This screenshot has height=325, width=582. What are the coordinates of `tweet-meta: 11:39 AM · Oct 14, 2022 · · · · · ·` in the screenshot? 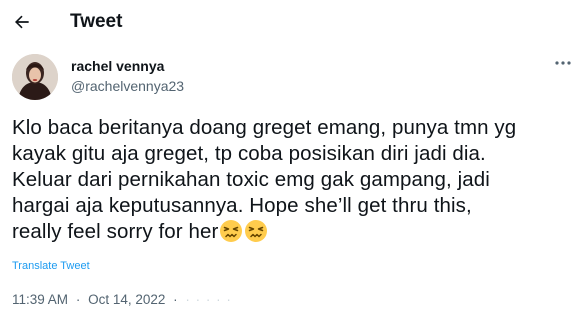 It's located at (122, 299).